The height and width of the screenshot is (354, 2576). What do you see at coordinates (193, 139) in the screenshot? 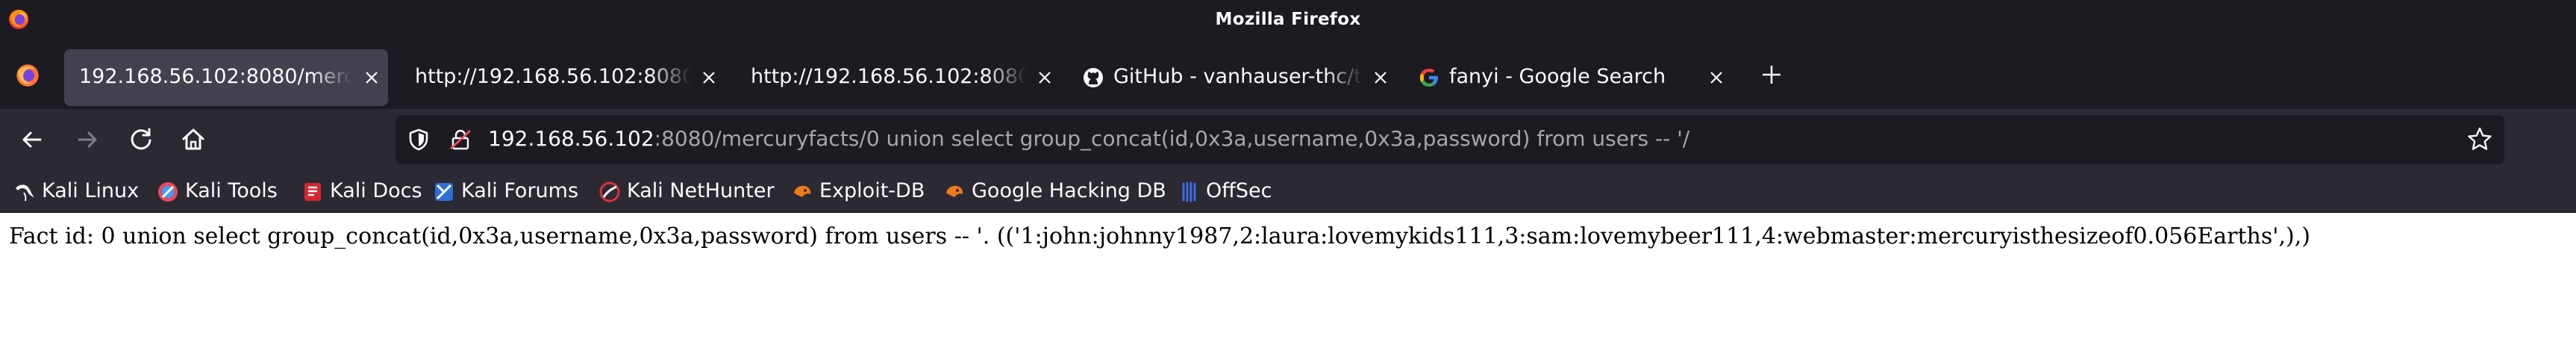
I see `home-icon` at bounding box center [193, 139].